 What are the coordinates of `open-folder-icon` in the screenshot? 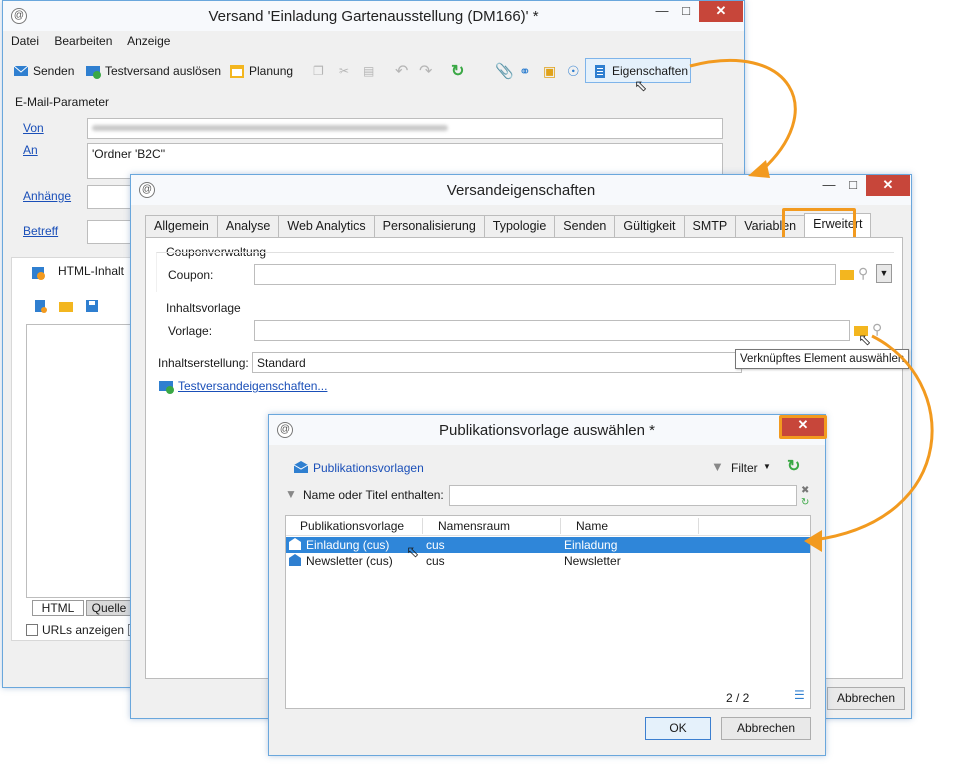 It's located at (66, 306).